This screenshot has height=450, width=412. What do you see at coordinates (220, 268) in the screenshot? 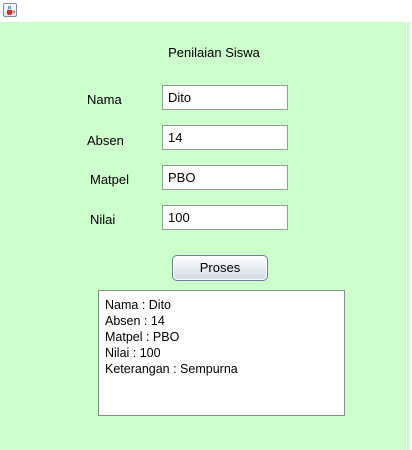
I see `proses-button: Proses` at bounding box center [220, 268].